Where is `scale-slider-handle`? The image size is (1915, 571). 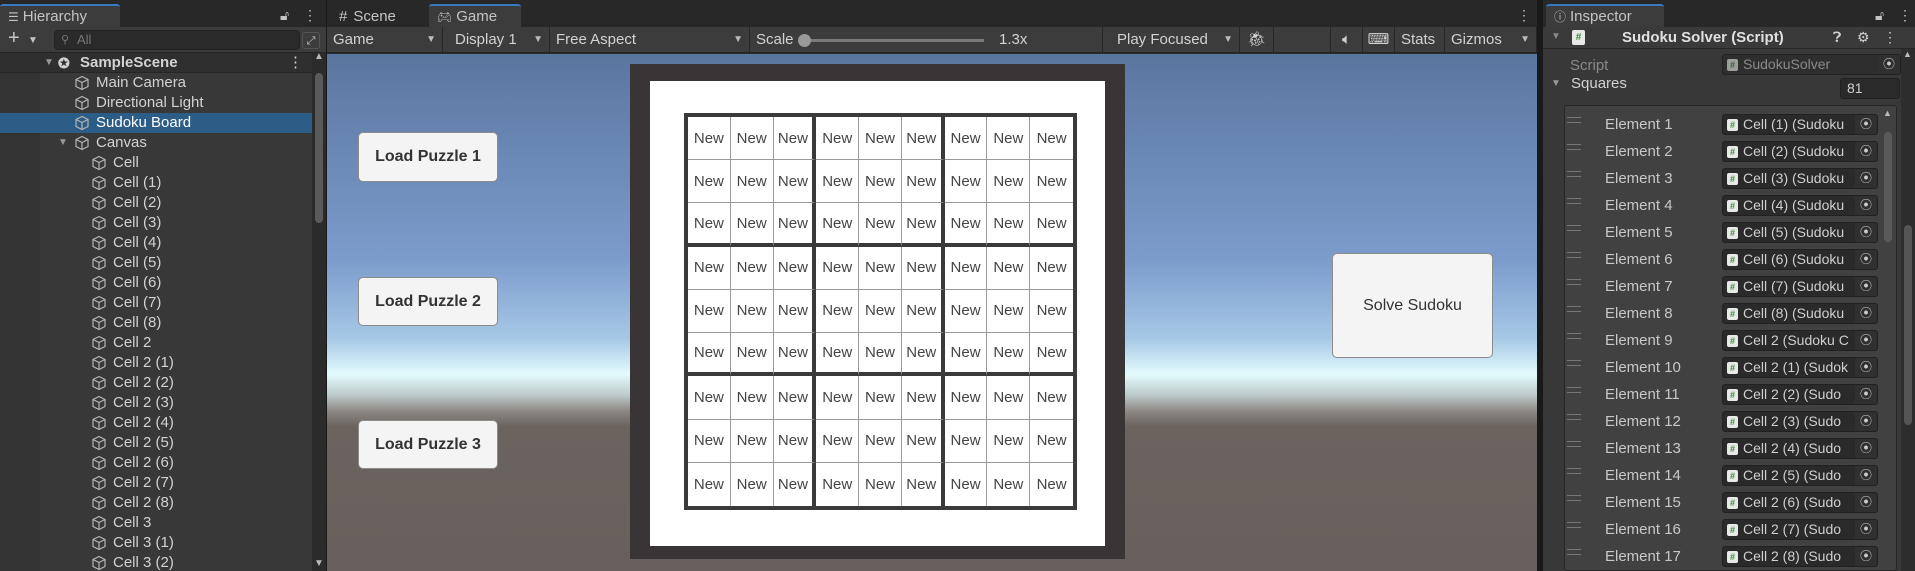
scale-slider-handle is located at coordinates (804, 40).